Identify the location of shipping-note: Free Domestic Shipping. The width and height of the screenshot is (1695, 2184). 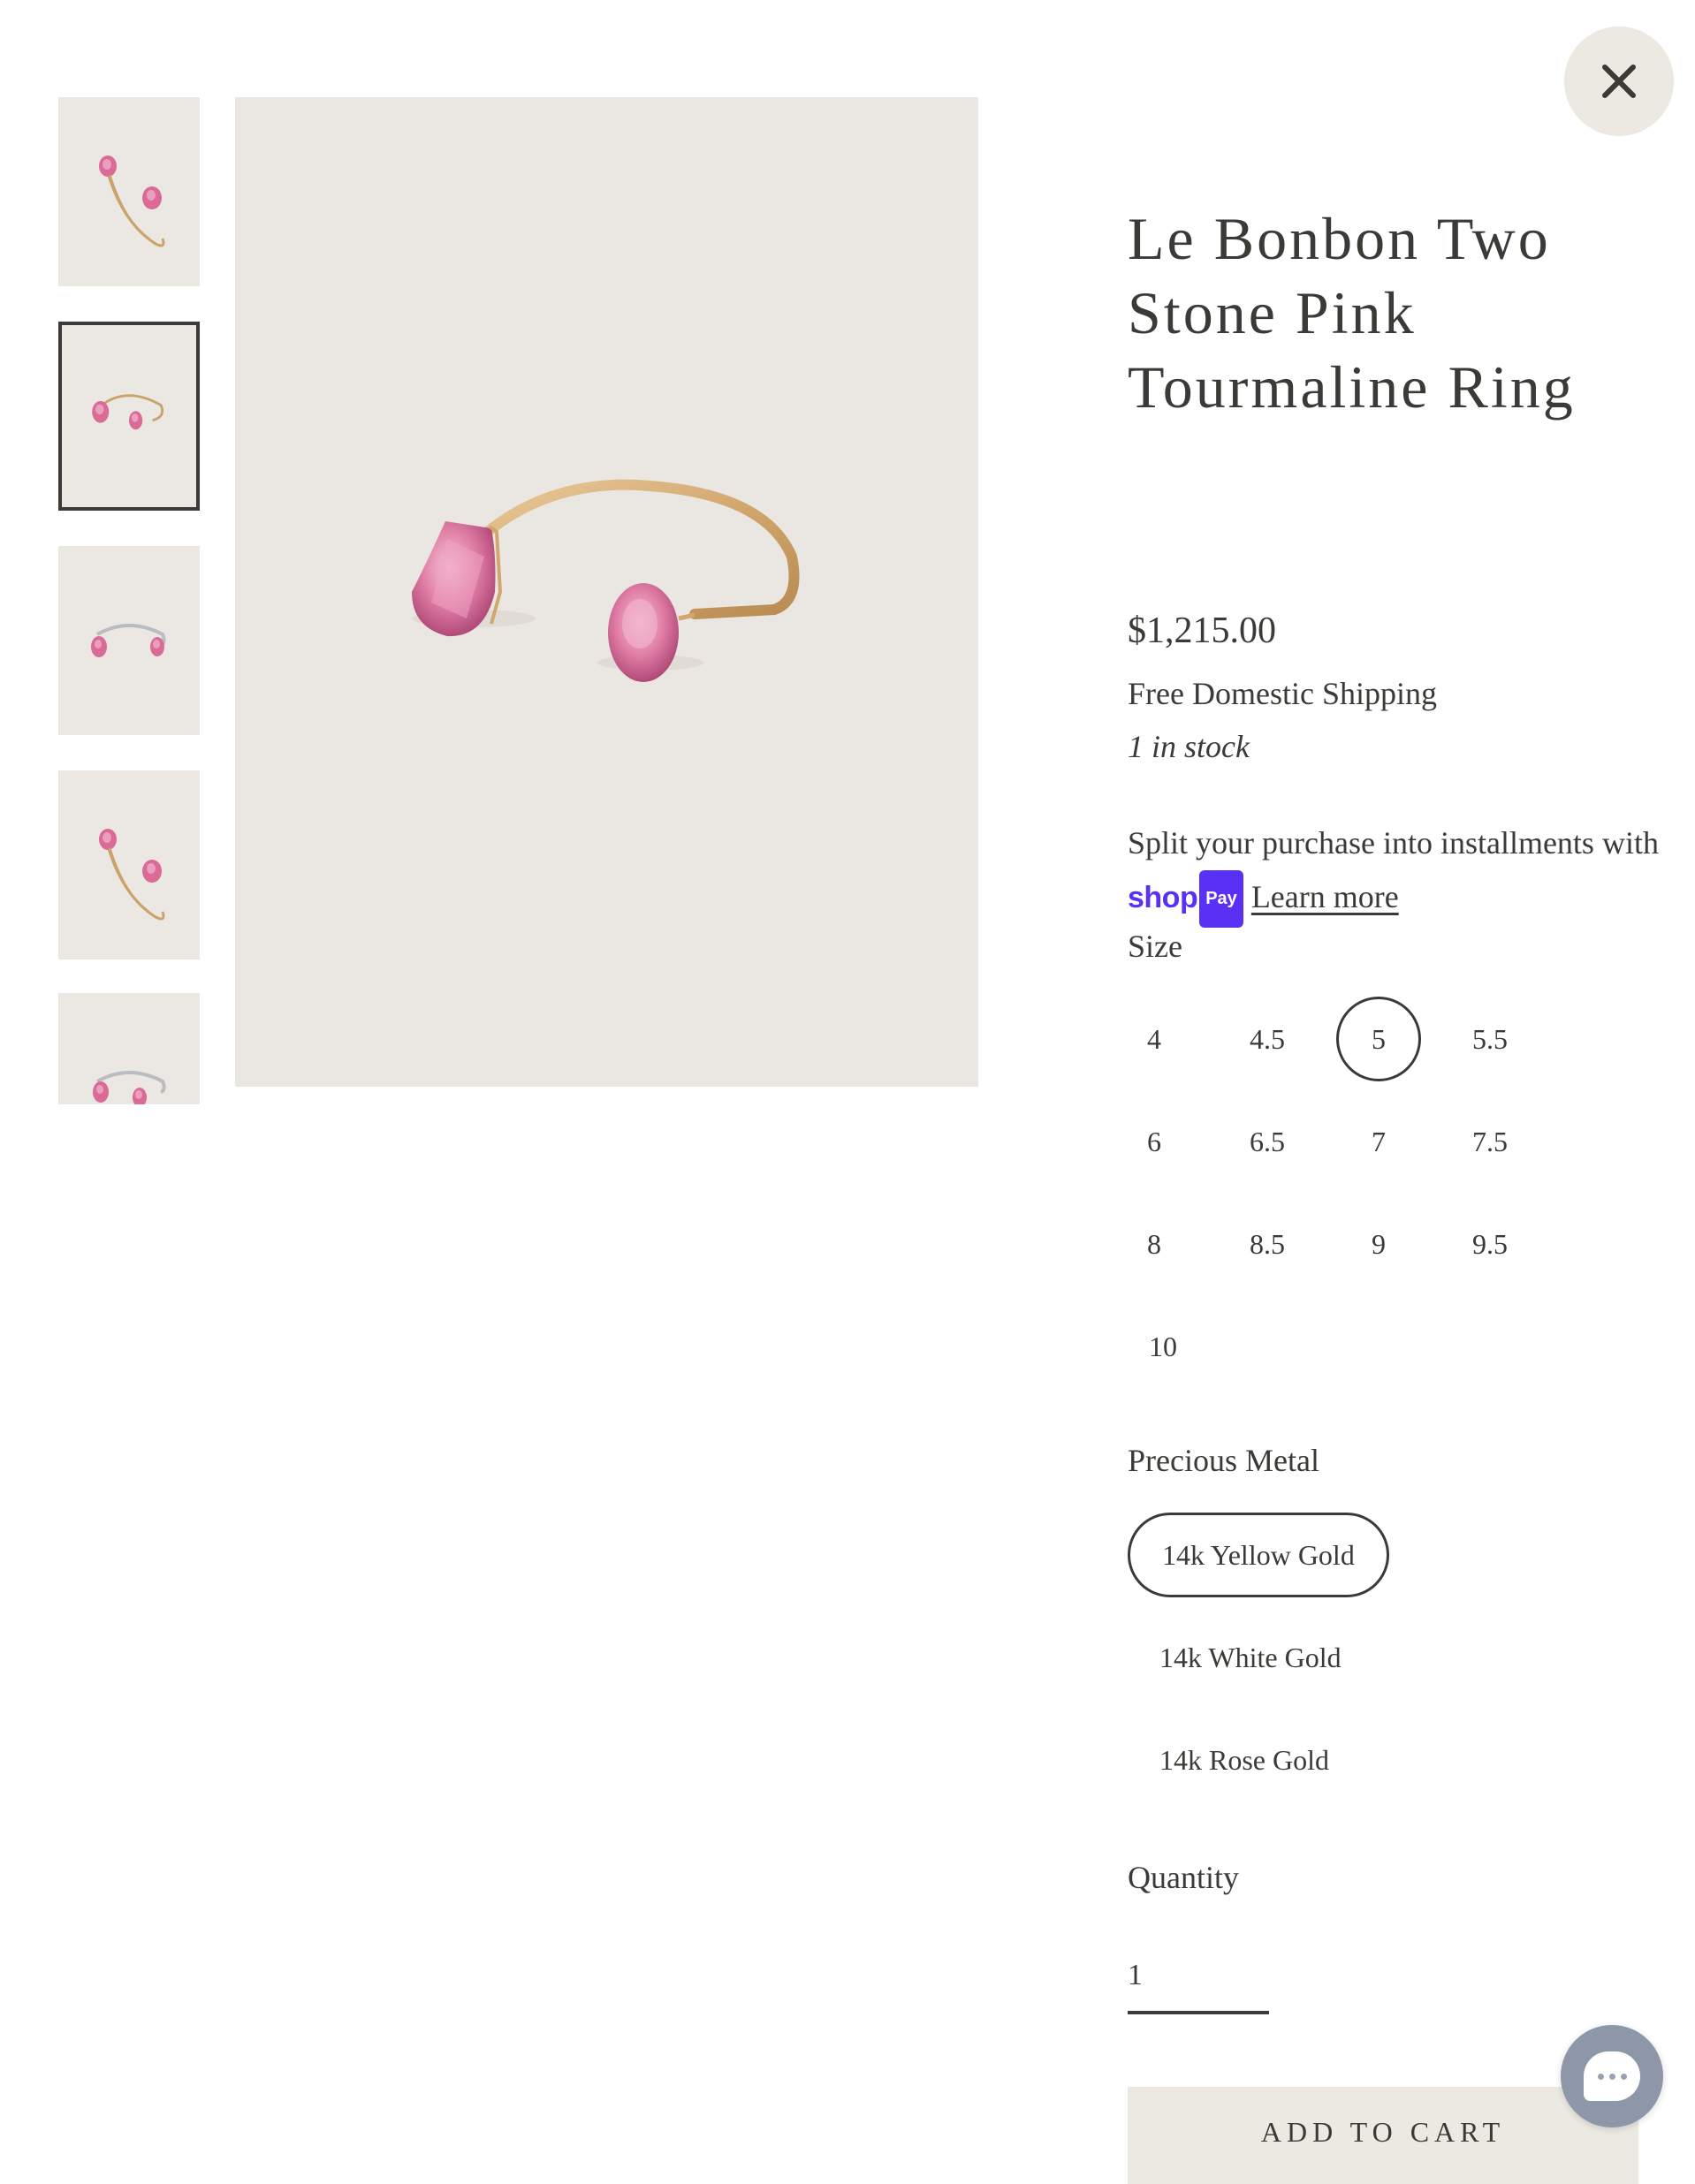
(1282, 694).